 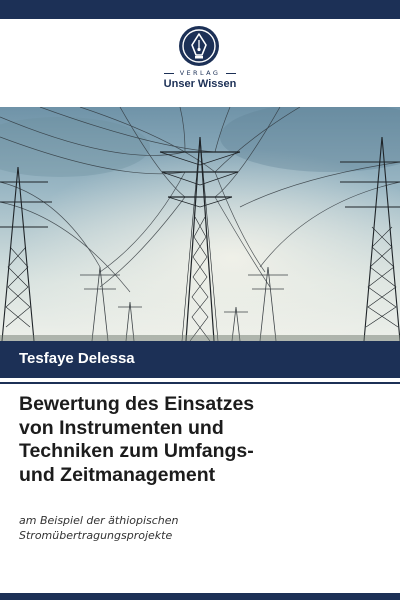 I want to click on publisher-label: VERLAG, so click(x=200, y=73).